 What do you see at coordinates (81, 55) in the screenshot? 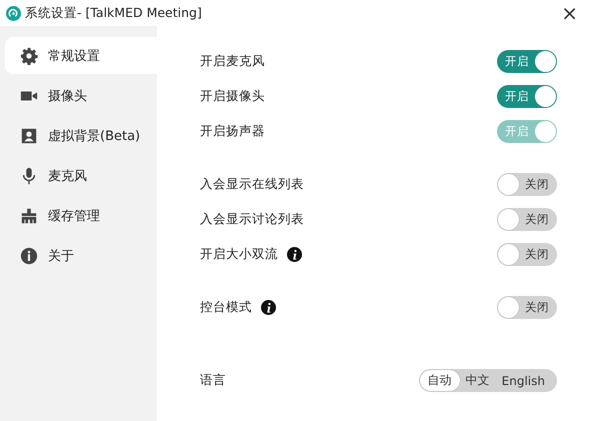
I see `sidebar-item: 常规设置` at bounding box center [81, 55].